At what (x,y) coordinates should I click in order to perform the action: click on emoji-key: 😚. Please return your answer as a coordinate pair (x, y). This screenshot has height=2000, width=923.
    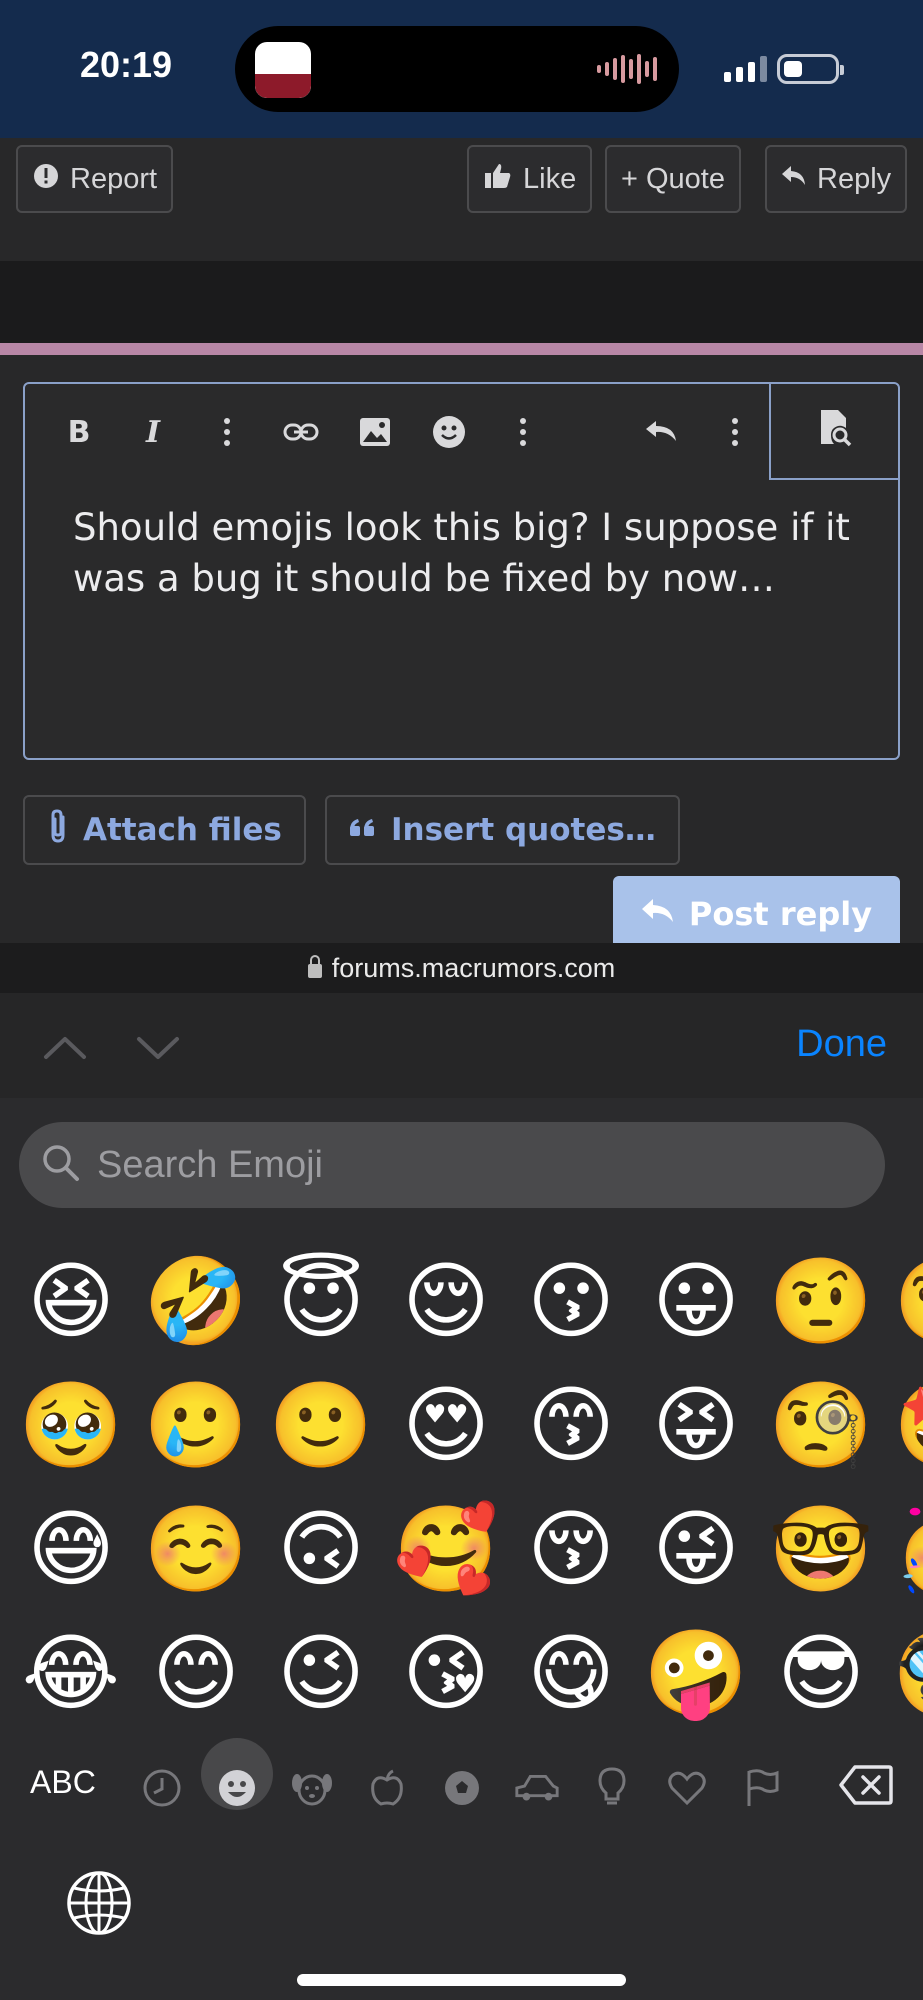
    Looking at the image, I should click on (571, 1549).